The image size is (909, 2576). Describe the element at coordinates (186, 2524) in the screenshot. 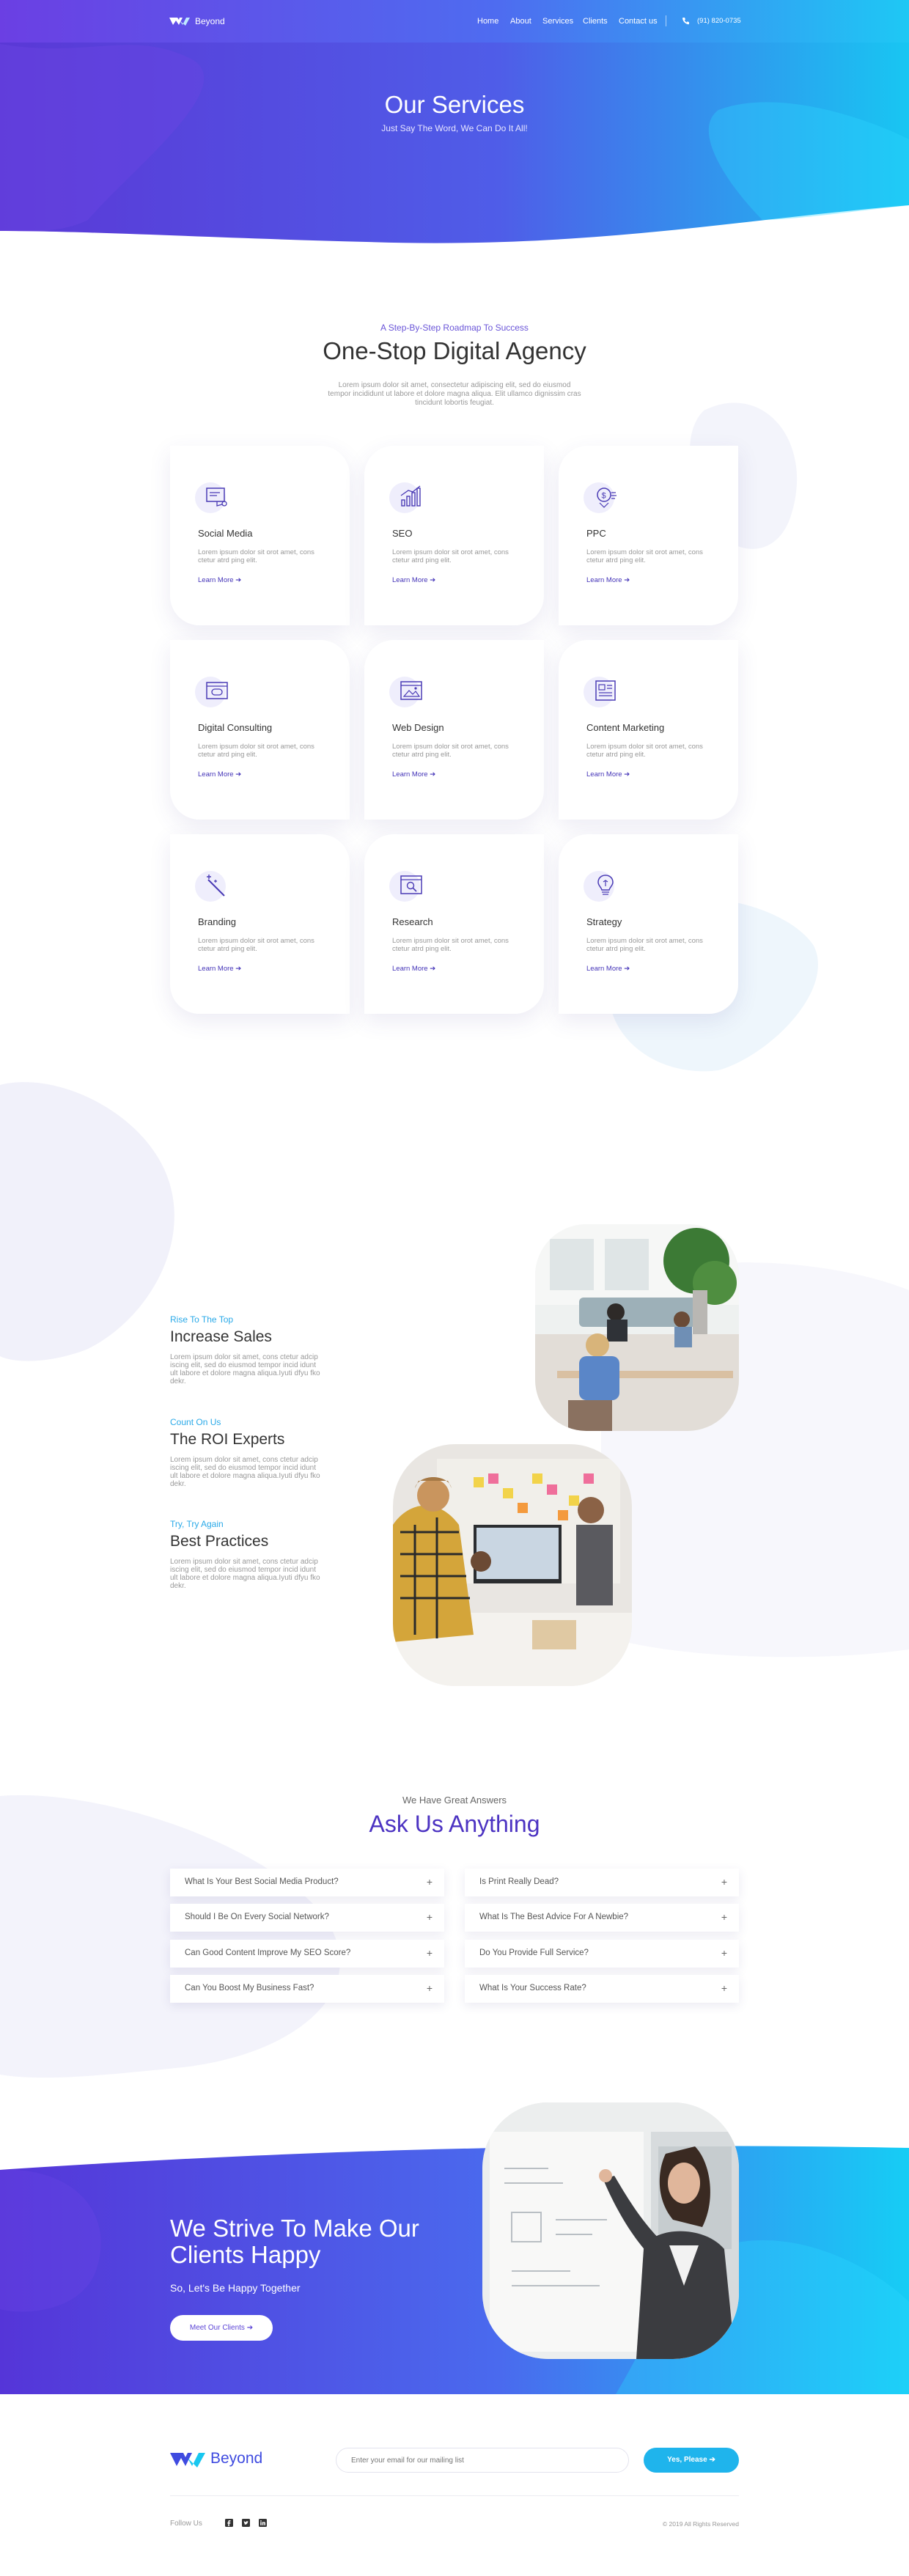

I see `follow-us-label: Follow Us` at that location.